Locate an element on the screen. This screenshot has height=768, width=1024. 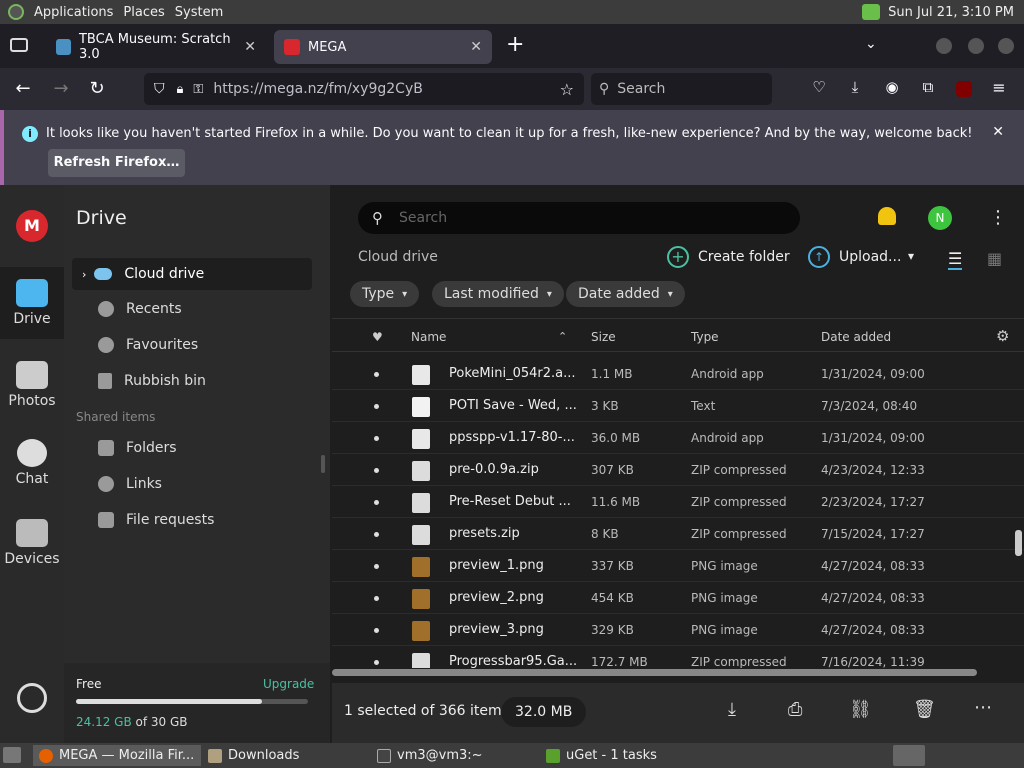
link-icon: ⛓ is located at coordinates (860, 709).